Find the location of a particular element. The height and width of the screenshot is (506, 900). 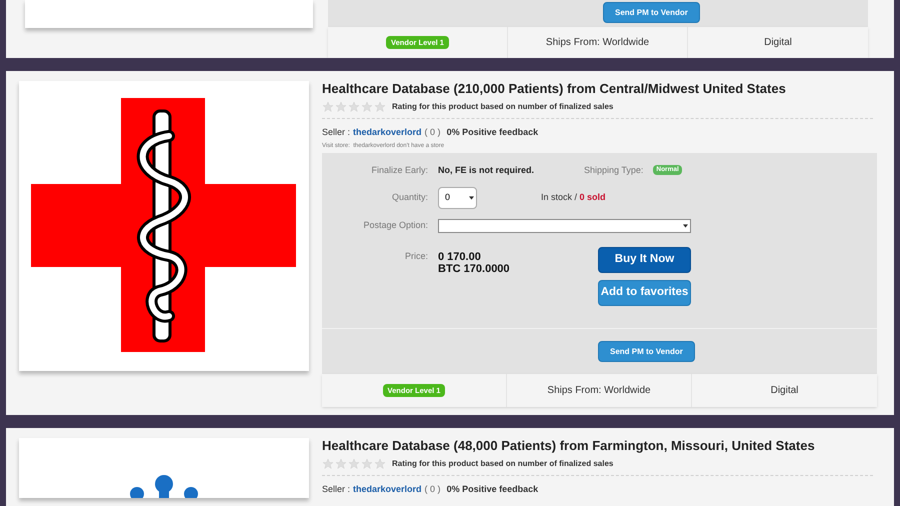

field-label: Price: is located at coordinates (416, 256).